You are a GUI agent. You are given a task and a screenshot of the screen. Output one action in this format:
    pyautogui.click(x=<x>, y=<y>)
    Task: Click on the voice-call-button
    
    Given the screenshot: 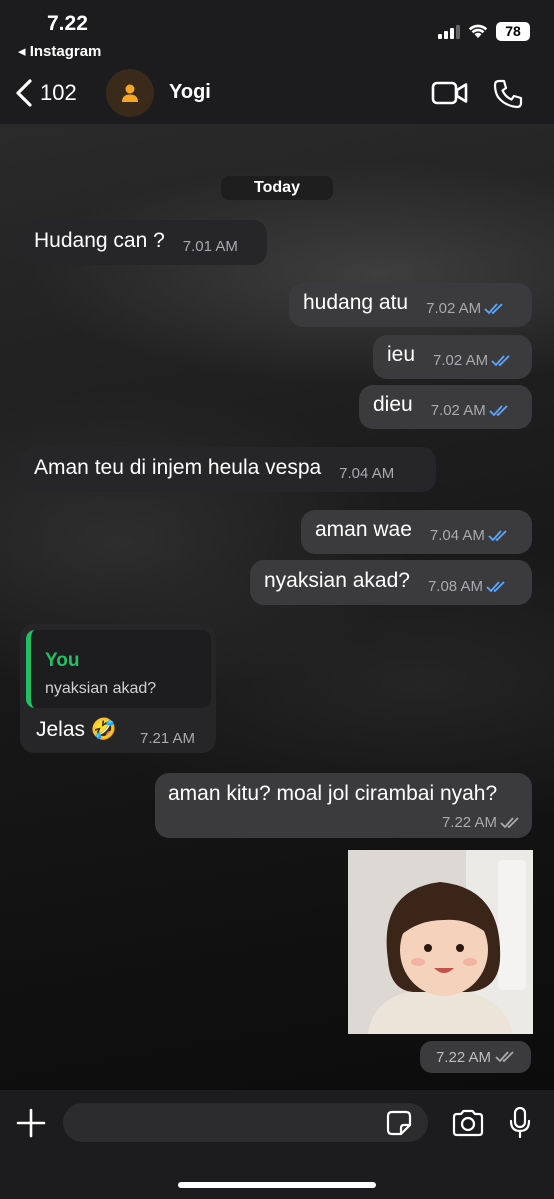 What is the action you would take?
    pyautogui.click(x=508, y=96)
    